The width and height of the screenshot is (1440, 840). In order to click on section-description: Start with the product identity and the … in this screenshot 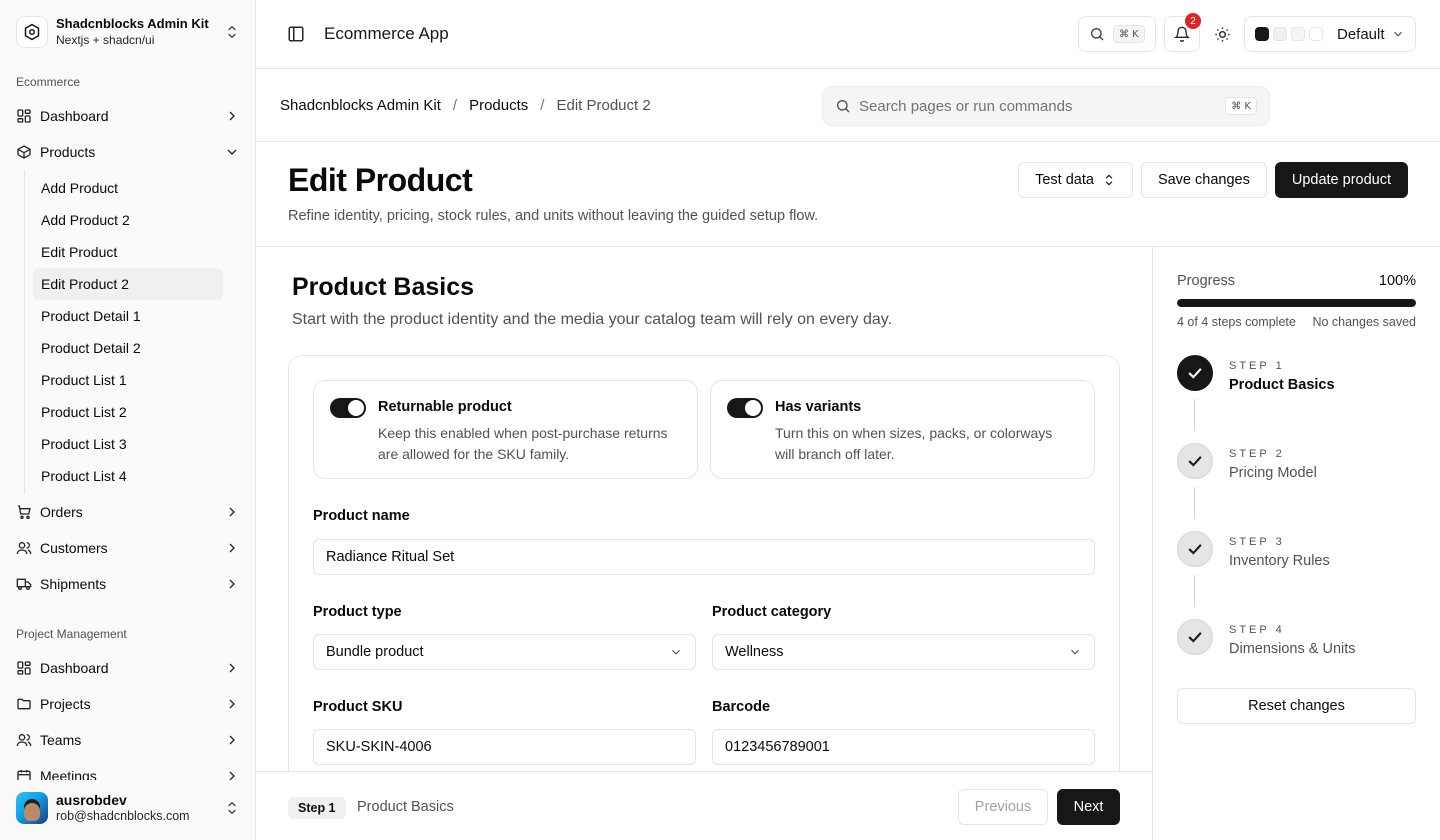, I will do `click(592, 319)`.